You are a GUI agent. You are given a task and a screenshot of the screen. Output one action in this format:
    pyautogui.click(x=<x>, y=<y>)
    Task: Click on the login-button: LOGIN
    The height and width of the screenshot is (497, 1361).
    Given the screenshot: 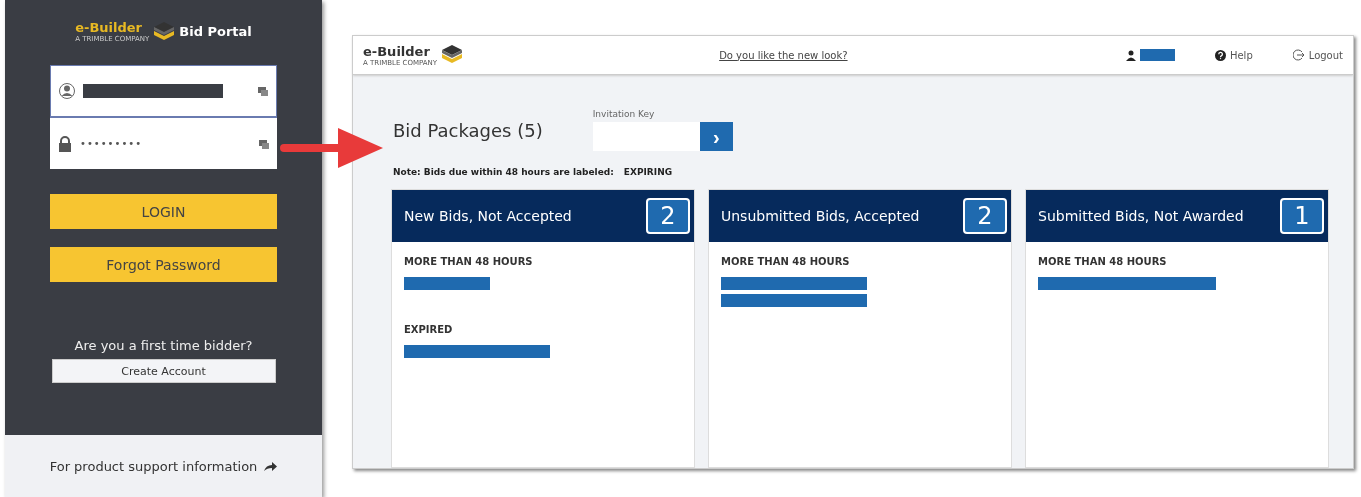 What is the action you would take?
    pyautogui.click(x=163, y=211)
    